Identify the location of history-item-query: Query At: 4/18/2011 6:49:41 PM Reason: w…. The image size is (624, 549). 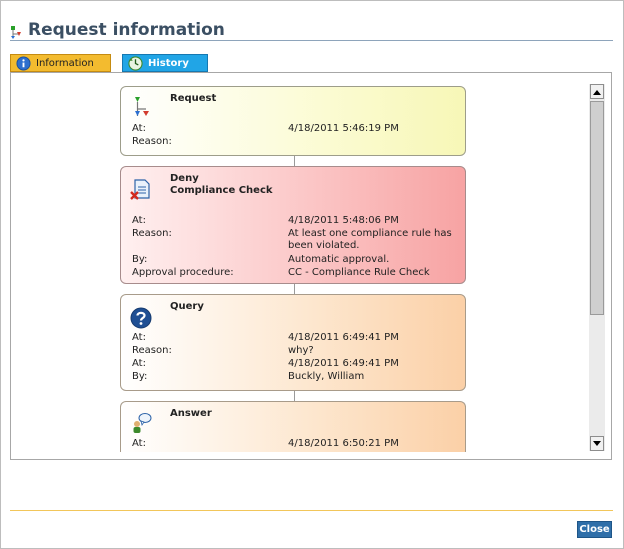
(293, 342).